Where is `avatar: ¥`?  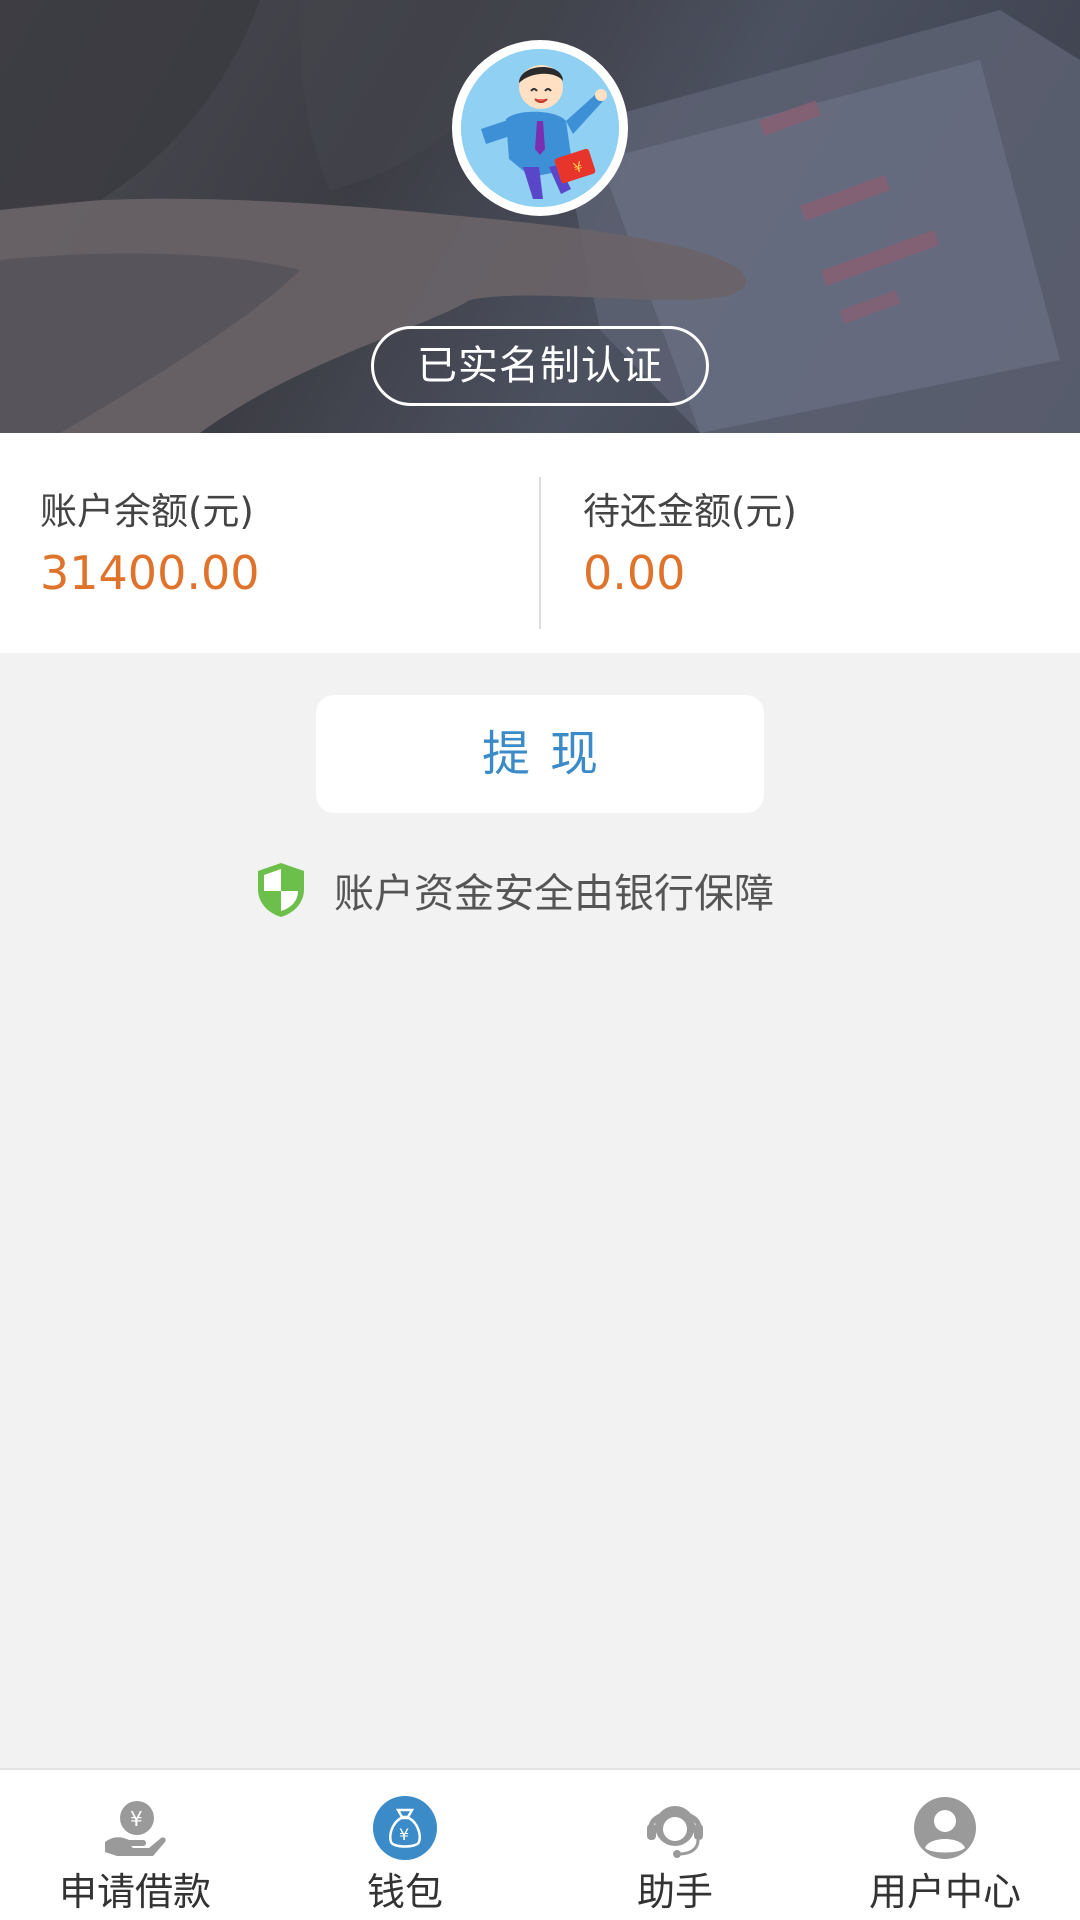 avatar: ¥ is located at coordinates (540, 128).